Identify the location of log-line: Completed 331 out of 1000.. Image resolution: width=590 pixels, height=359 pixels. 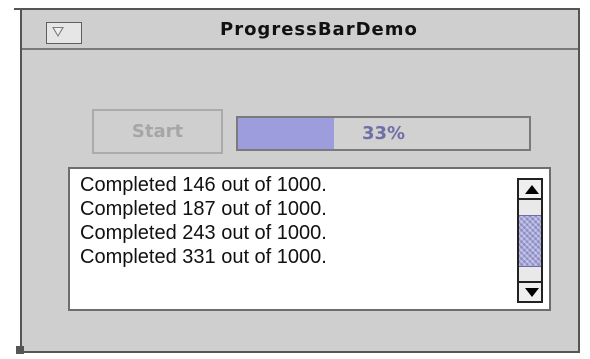
(203, 257).